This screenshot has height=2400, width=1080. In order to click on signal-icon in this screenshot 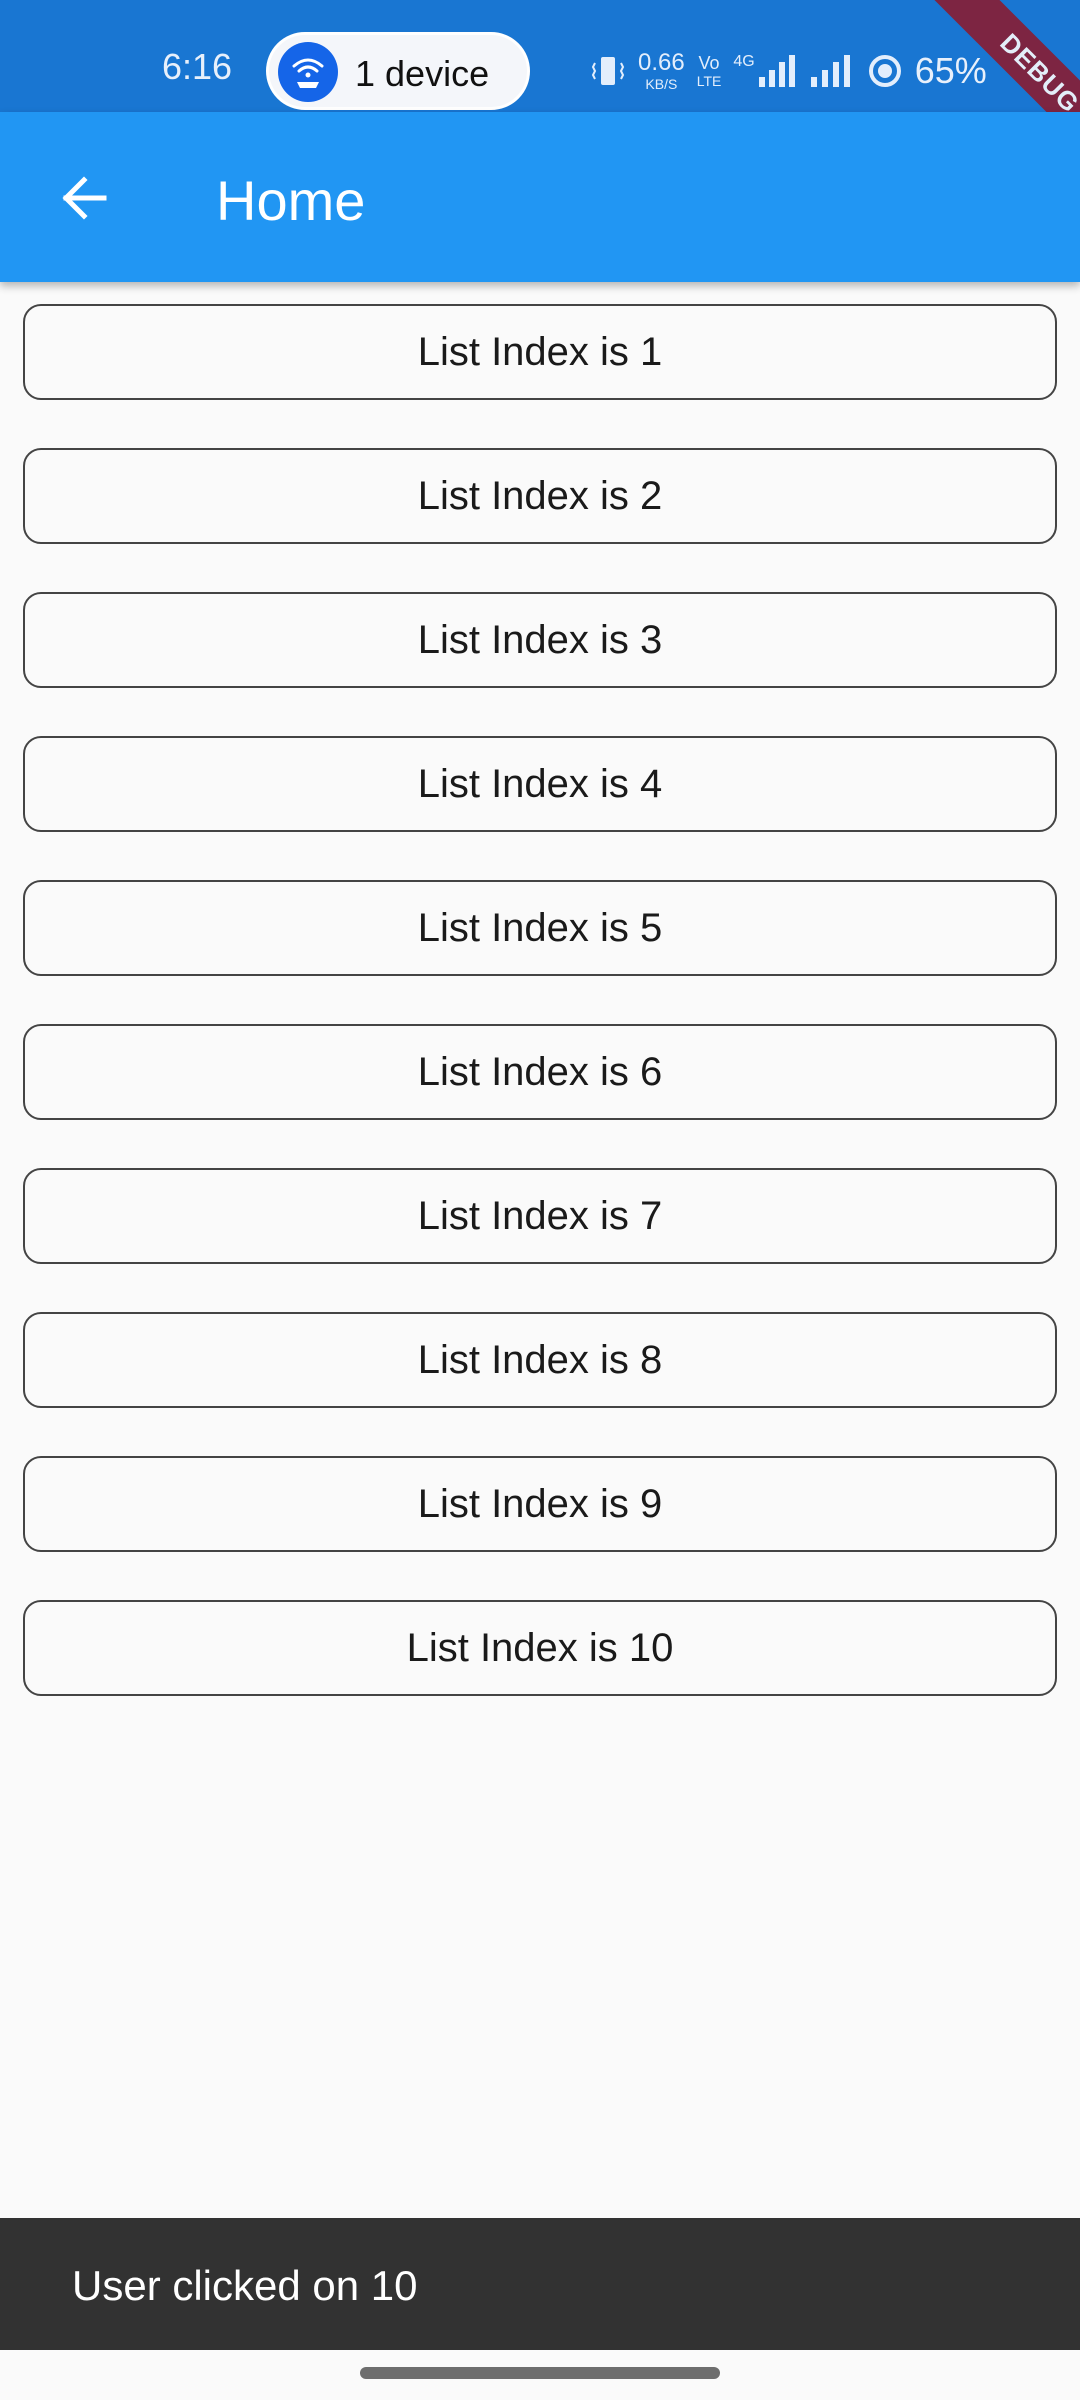, I will do `click(832, 71)`.